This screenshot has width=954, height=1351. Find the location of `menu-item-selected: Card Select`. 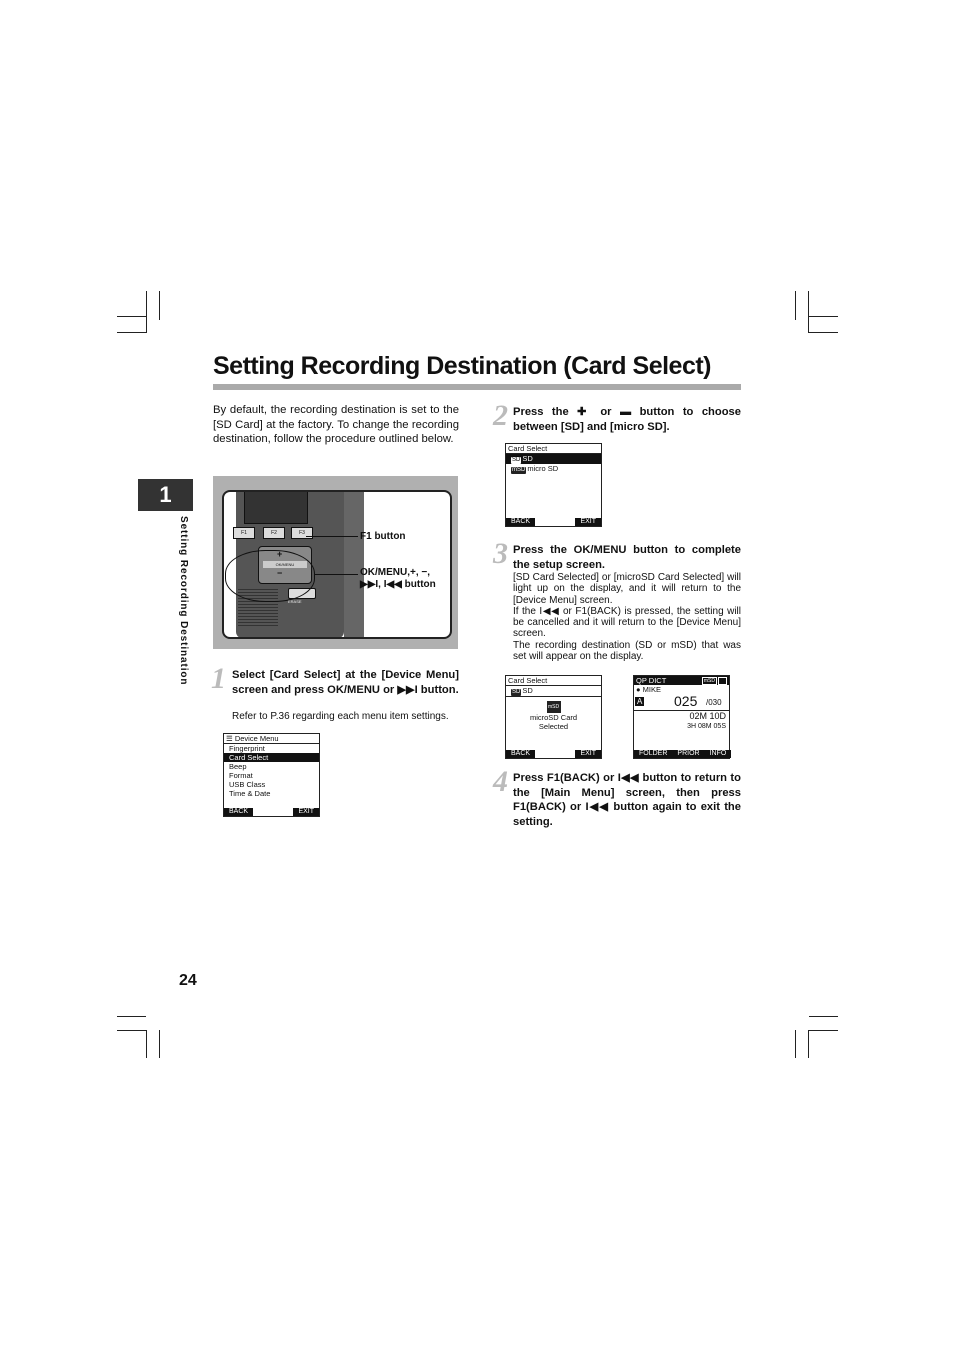

menu-item-selected: Card Select is located at coordinates (271, 757).